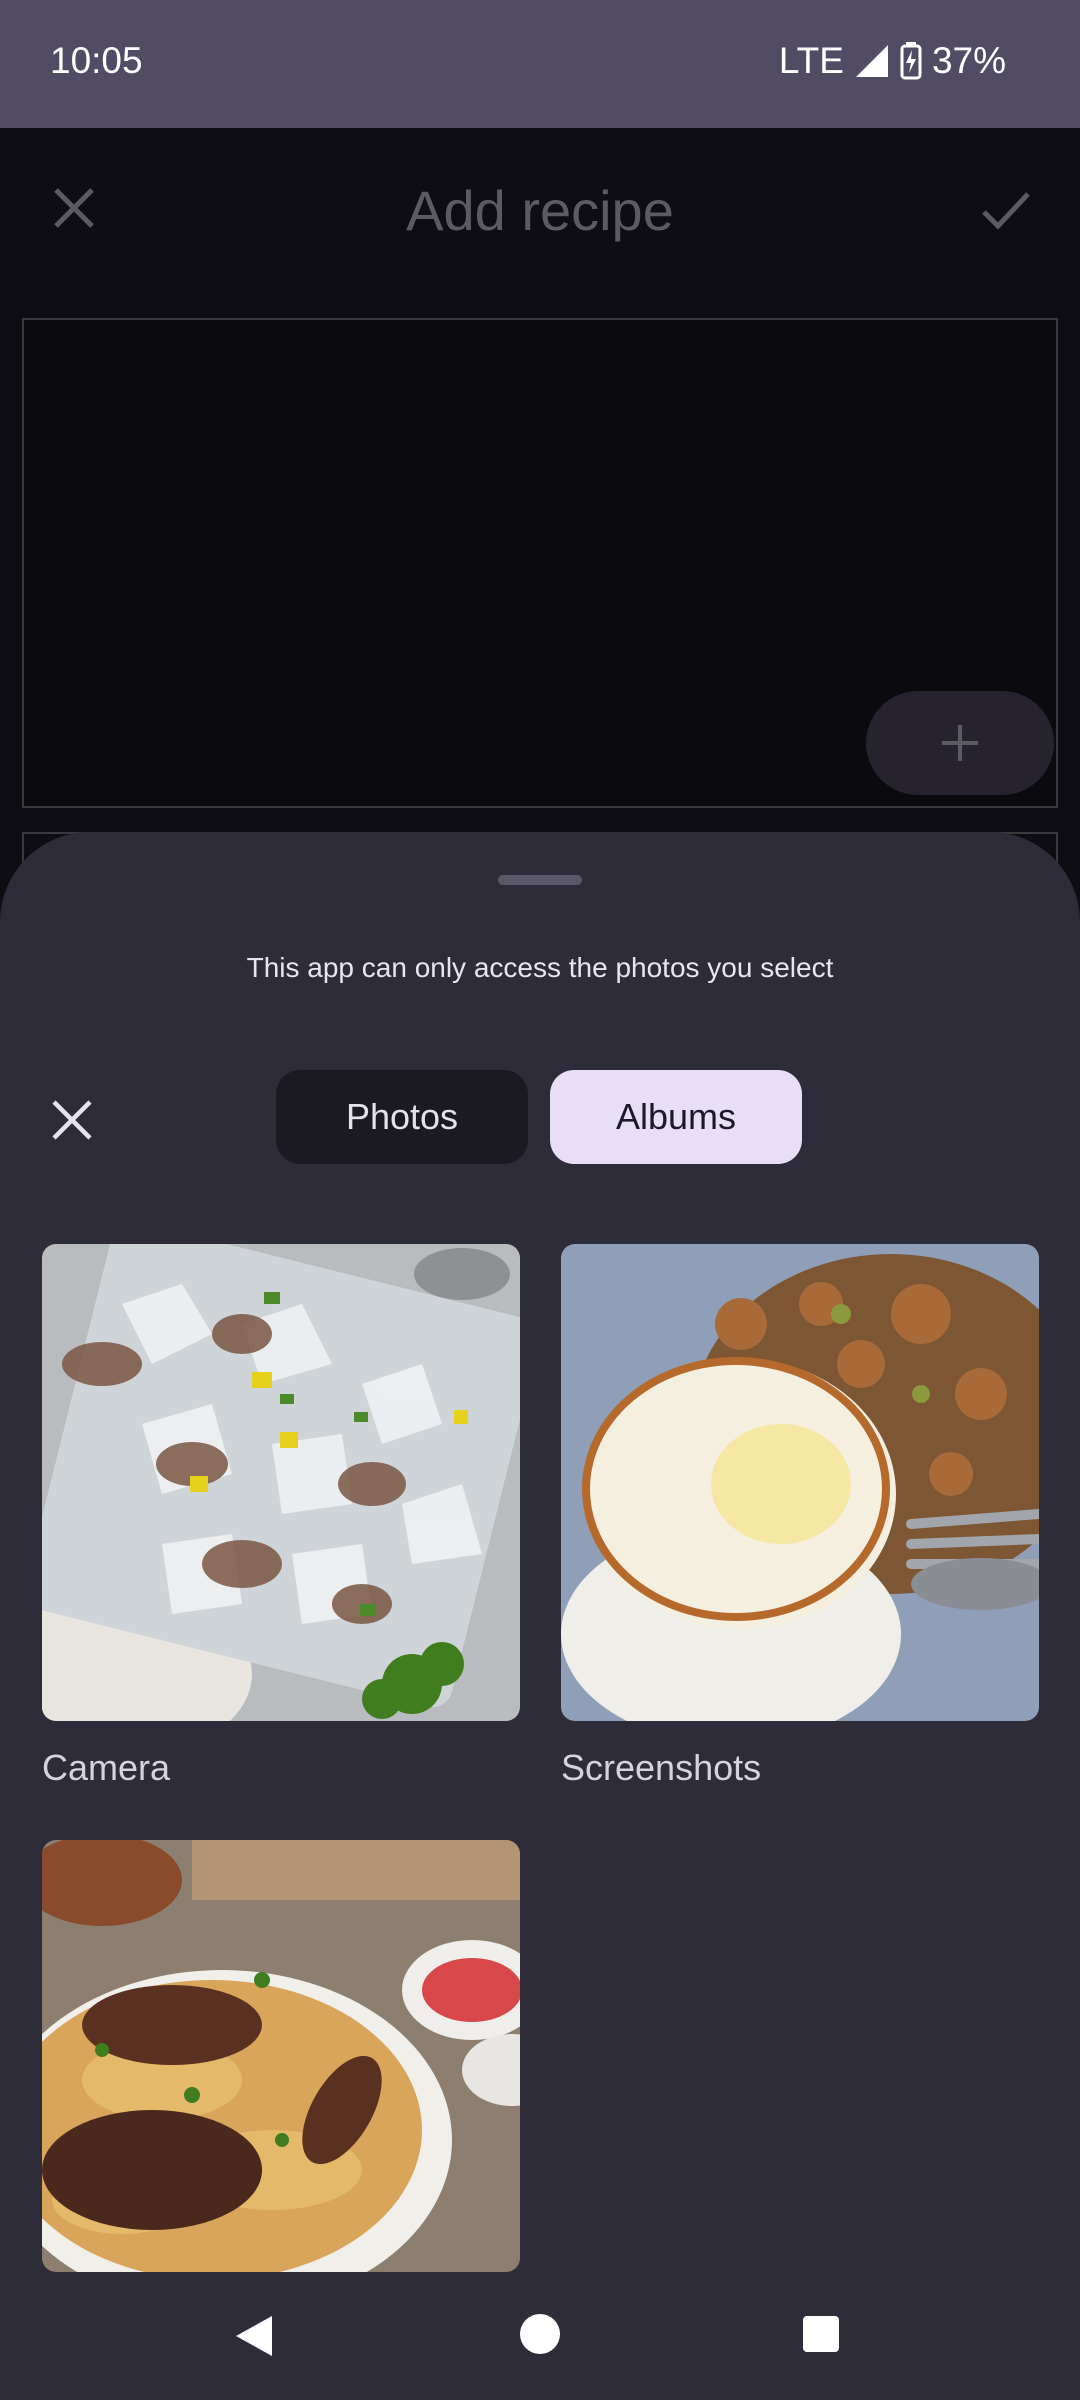  Describe the element at coordinates (540, 880) in the screenshot. I see `drag-handle` at that location.